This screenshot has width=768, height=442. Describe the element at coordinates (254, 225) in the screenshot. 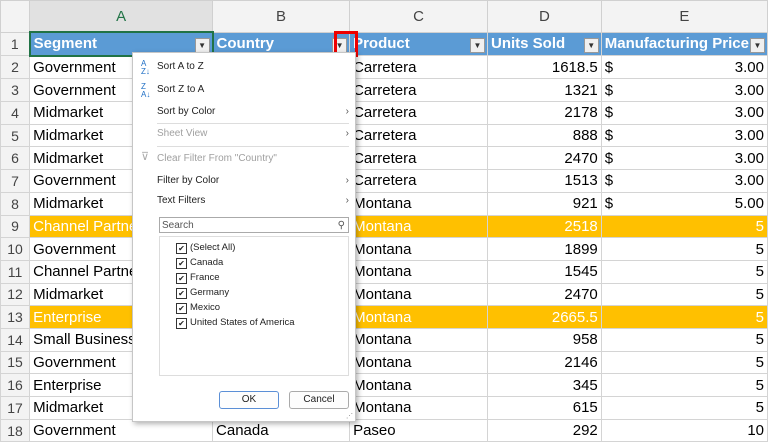

I see `search-input: Search ⚲` at that location.